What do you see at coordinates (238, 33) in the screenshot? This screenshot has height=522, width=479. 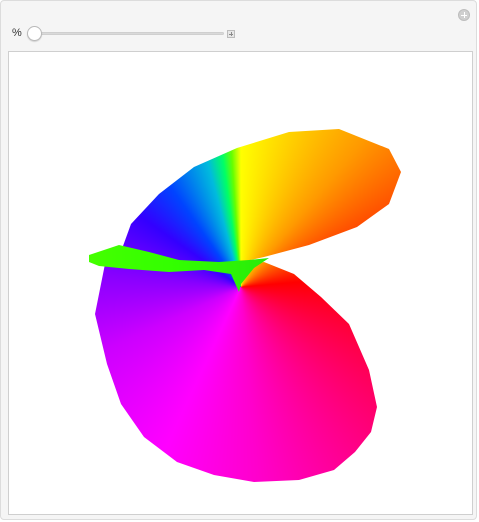 I see `slider-row: %` at bounding box center [238, 33].